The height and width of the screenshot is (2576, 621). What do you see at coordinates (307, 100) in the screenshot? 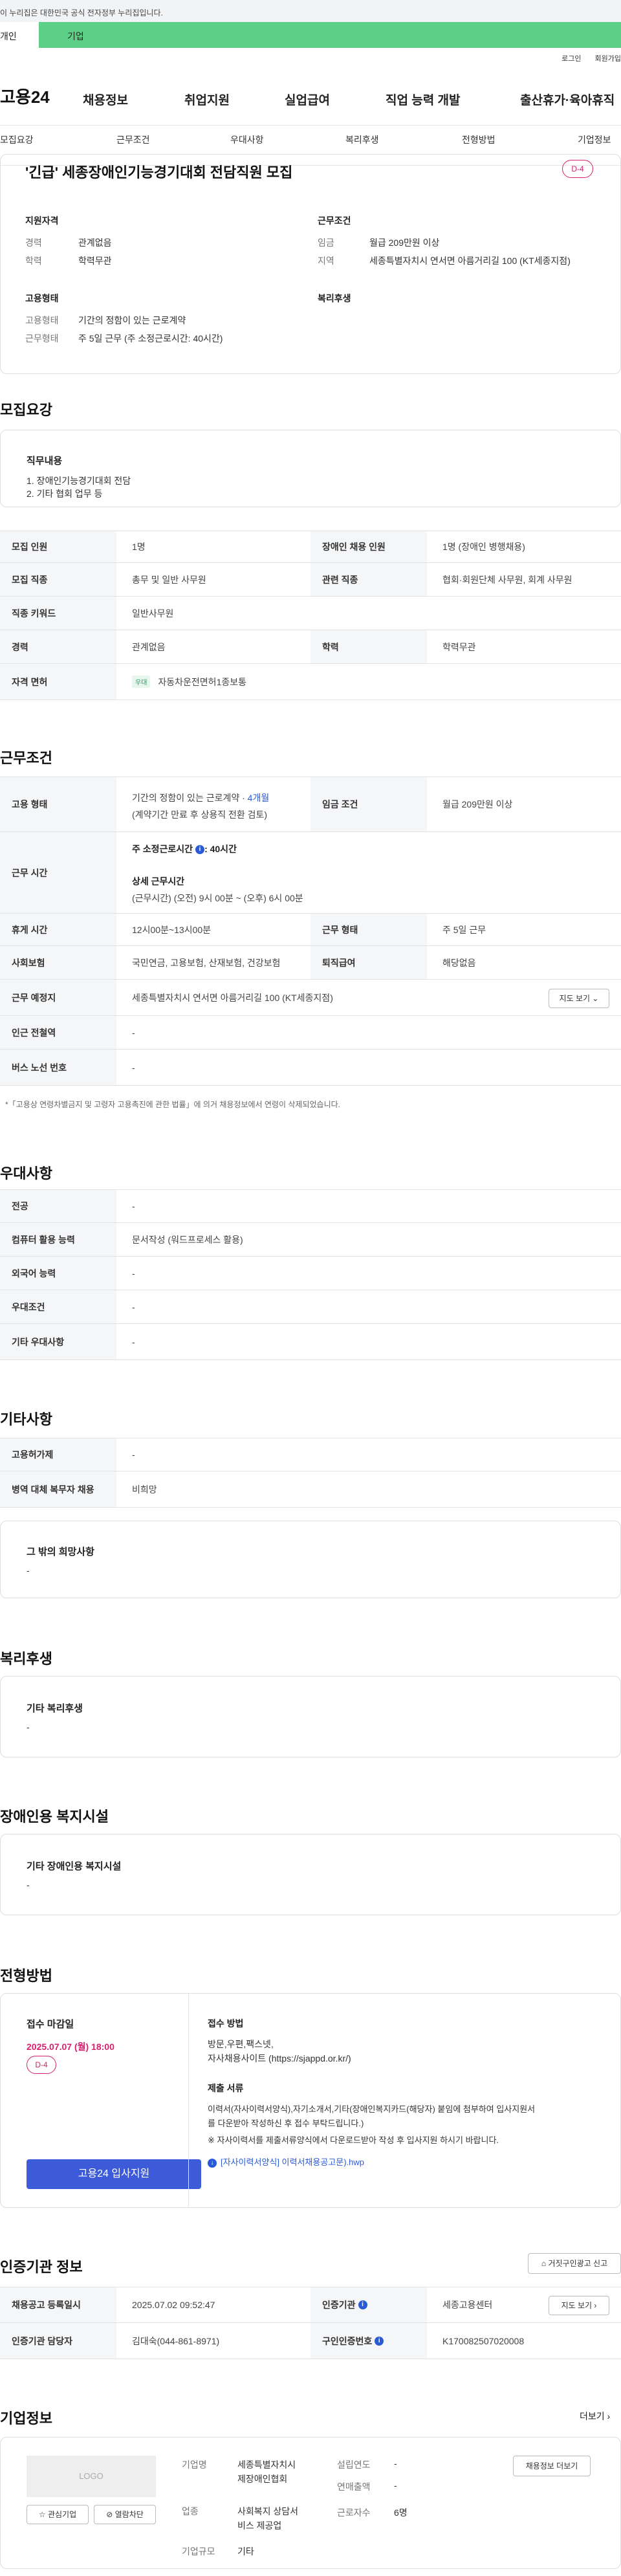
I see `gnb-item-unemployment: 실업급여` at bounding box center [307, 100].